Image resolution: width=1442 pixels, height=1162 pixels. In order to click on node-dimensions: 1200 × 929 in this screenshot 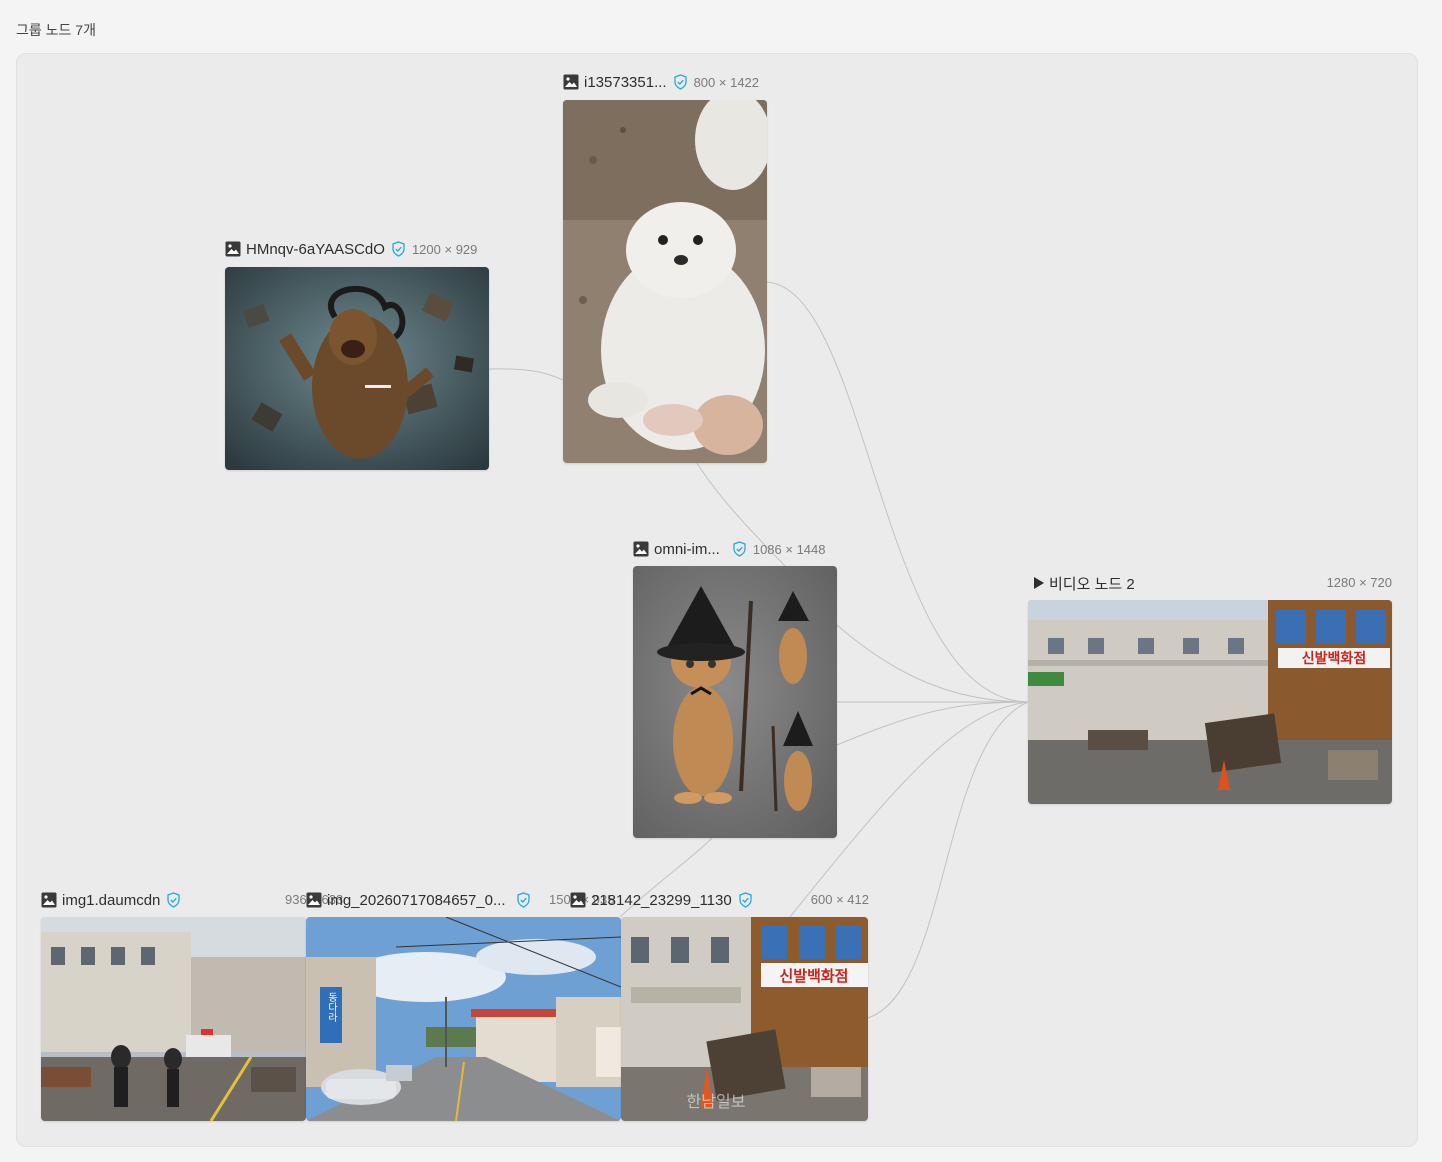, I will do `click(444, 249)`.